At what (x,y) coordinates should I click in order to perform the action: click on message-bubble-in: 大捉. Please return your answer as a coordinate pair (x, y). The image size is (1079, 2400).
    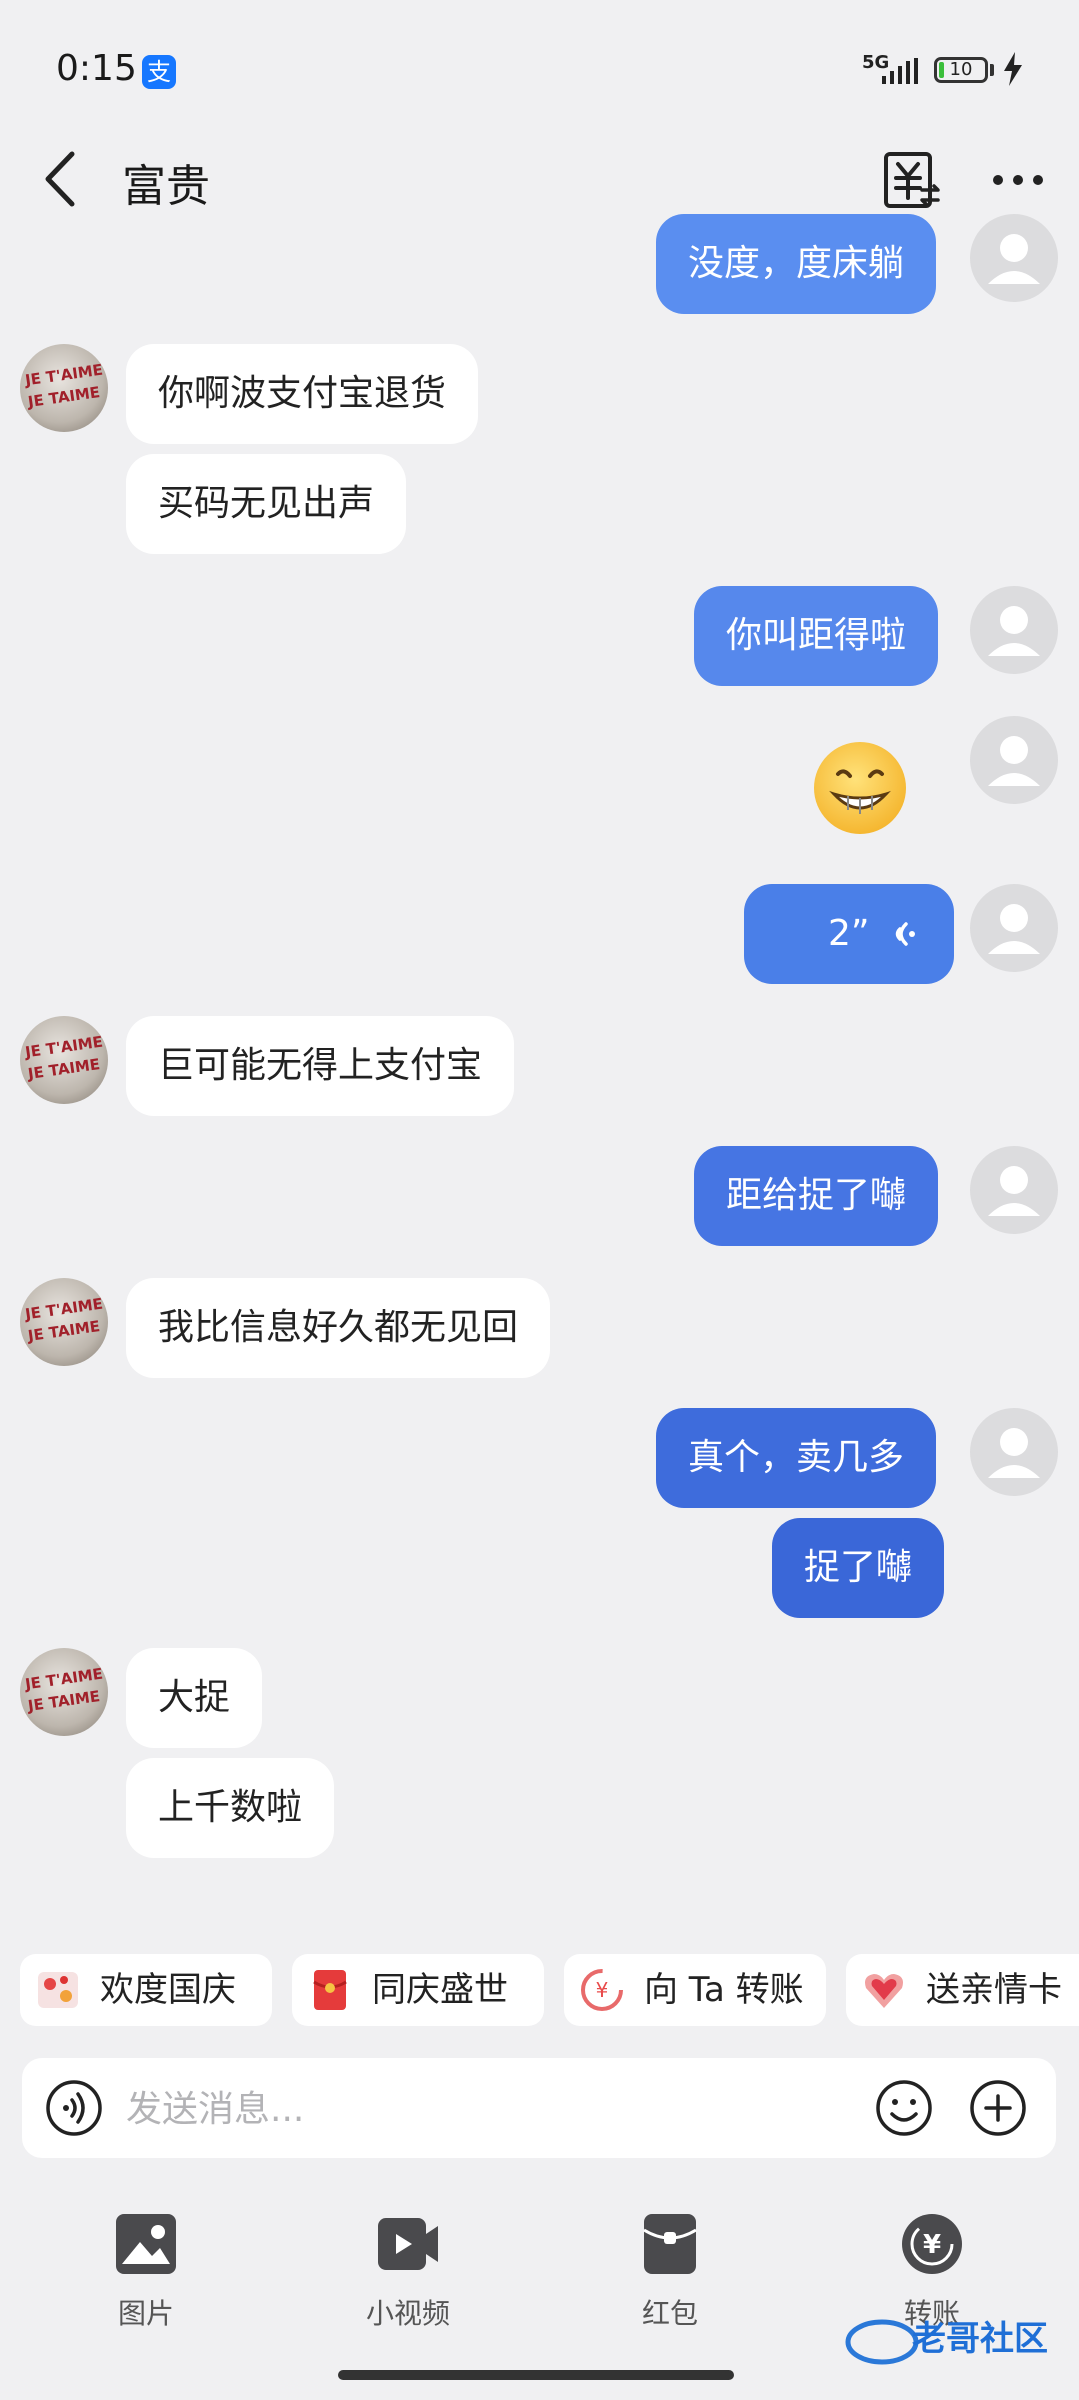
    Looking at the image, I should click on (194, 1698).